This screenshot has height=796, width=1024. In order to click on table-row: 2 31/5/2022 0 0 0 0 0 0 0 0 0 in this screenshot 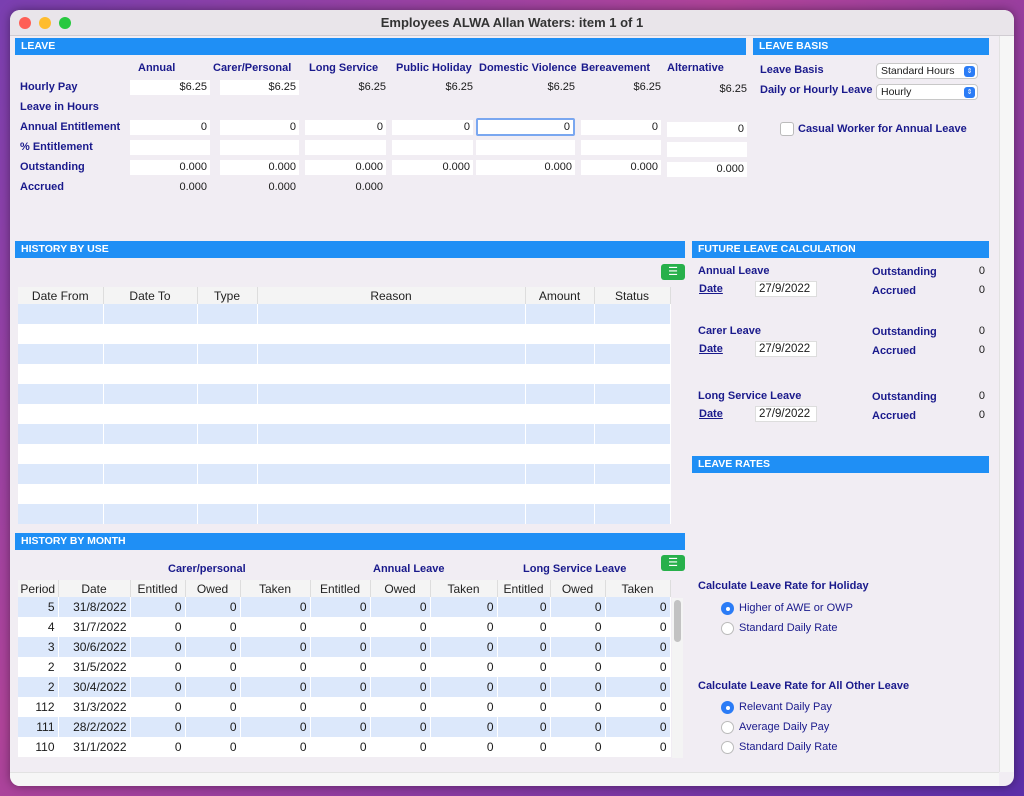, I will do `click(344, 667)`.